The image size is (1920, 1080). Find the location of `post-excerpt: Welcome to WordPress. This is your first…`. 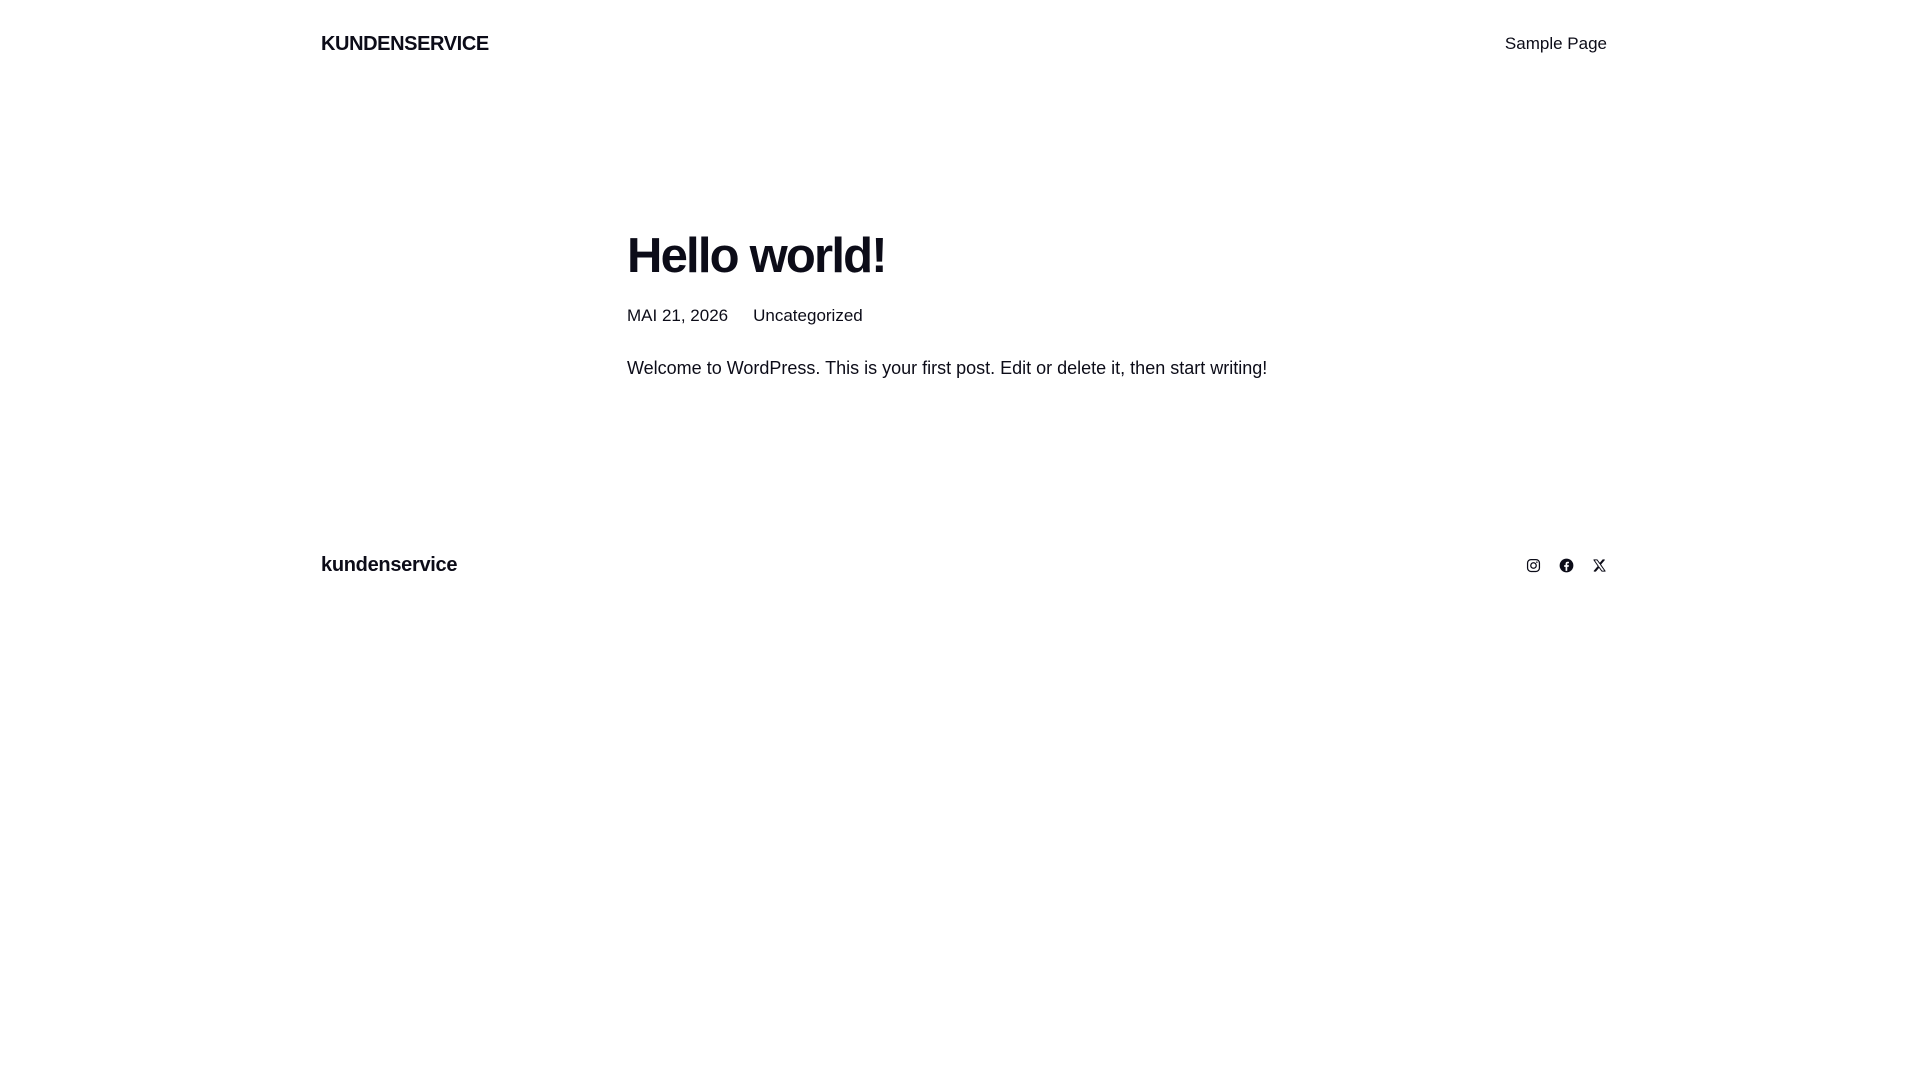

post-excerpt: Welcome to WordPress. This is your first… is located at coordinates (947, 368).